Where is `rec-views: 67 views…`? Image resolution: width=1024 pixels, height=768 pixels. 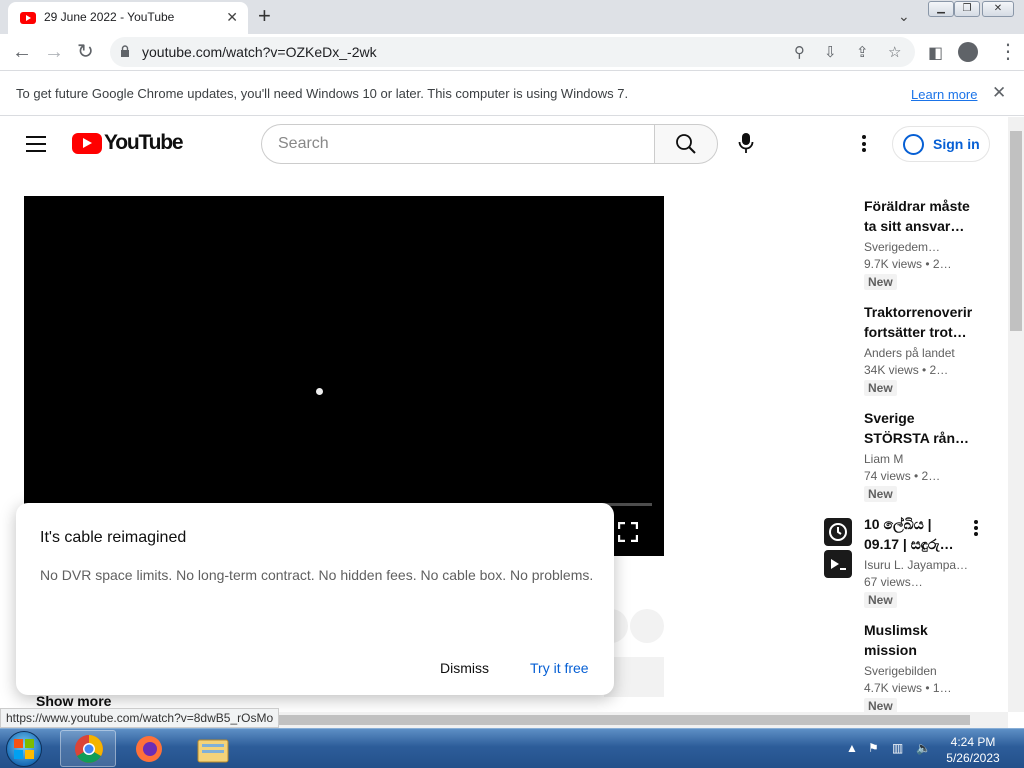 rec-views: 67 views… is located at coordinates (893, 582).